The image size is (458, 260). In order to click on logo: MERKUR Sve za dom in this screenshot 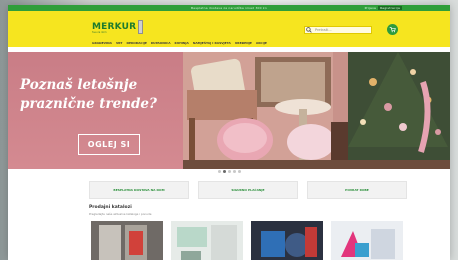, I will do `click(118, 27)`.